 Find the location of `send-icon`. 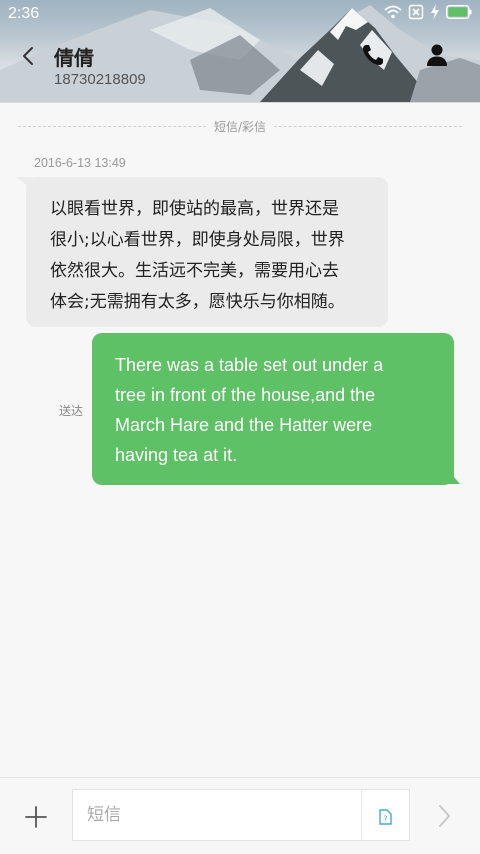

send-icon is located at coordinates (444, 816).